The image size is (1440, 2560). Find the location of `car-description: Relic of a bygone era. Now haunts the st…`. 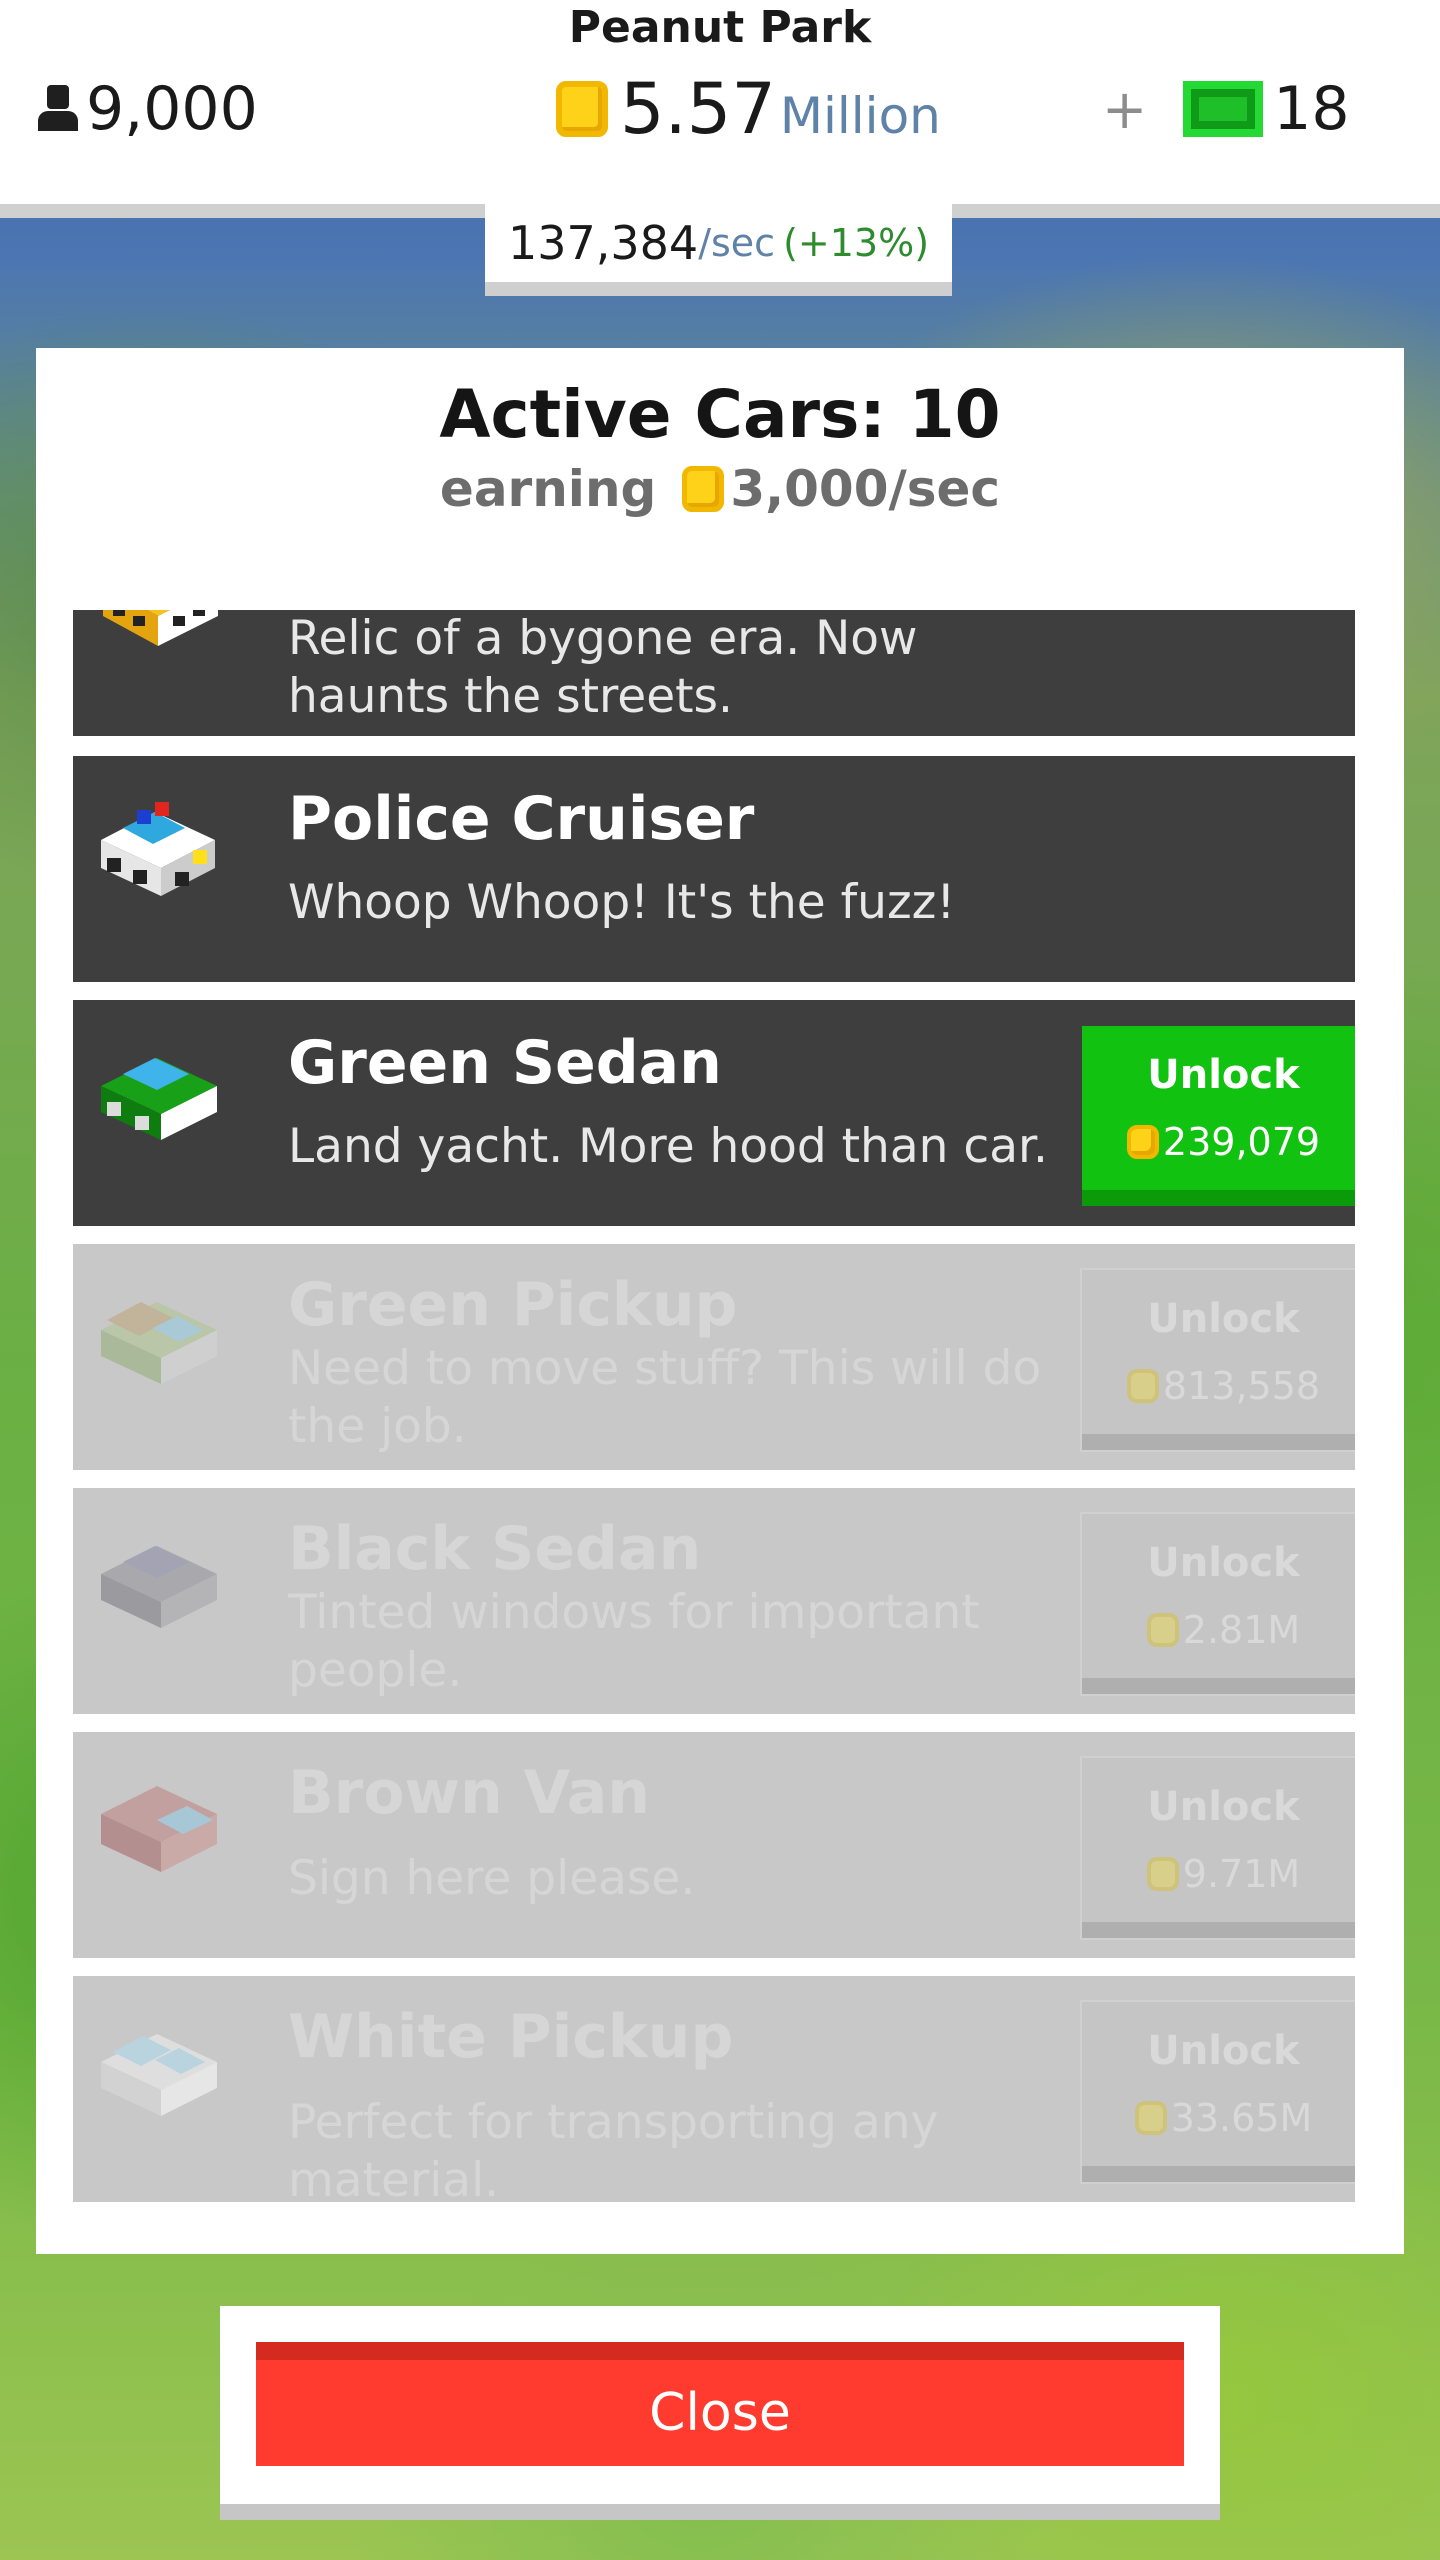

car-description: Relic of a bygone era. Now haunts the st… is located at coordinates (603, 667).